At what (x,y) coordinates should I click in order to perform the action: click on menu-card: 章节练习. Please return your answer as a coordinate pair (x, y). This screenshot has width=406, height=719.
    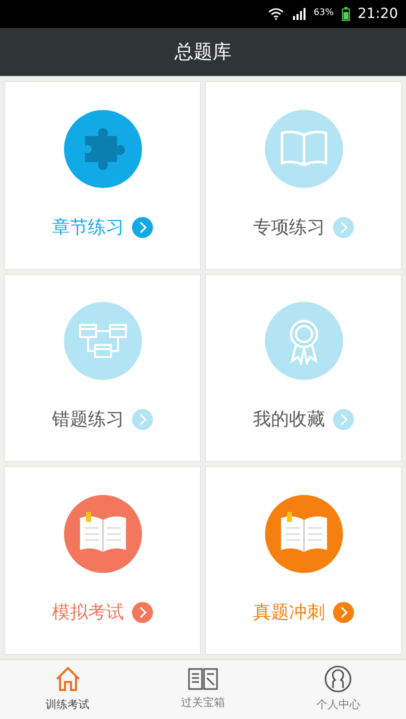
    Looking at the image, I should click on (102, 175).